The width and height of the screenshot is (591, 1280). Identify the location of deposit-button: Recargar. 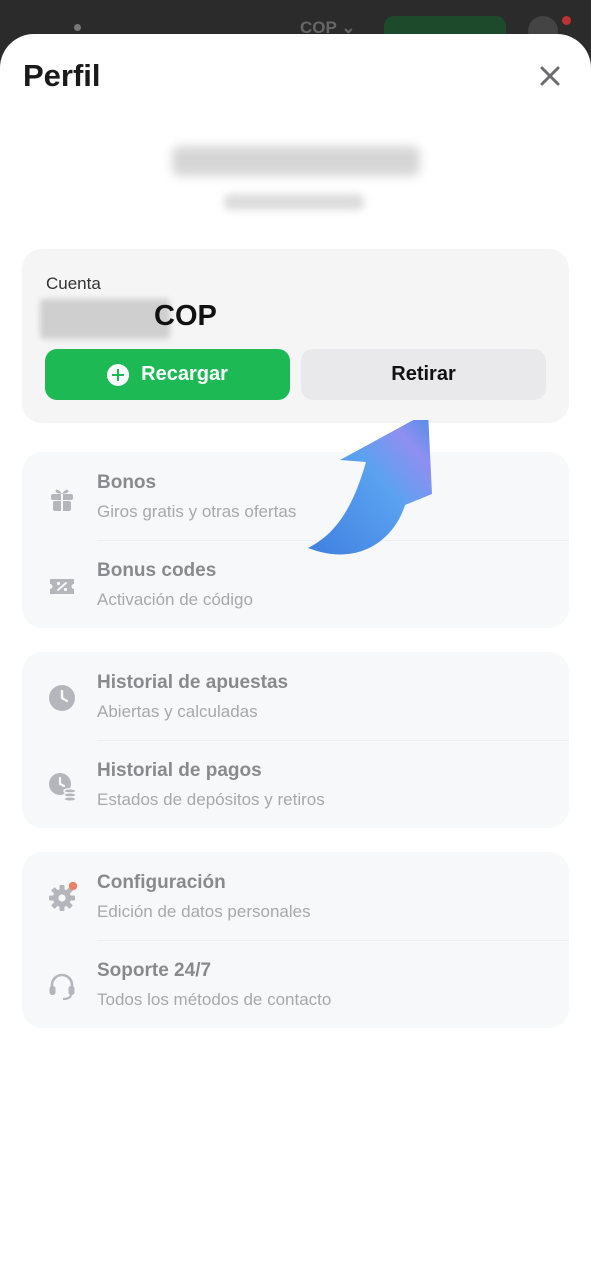
(167, 374).